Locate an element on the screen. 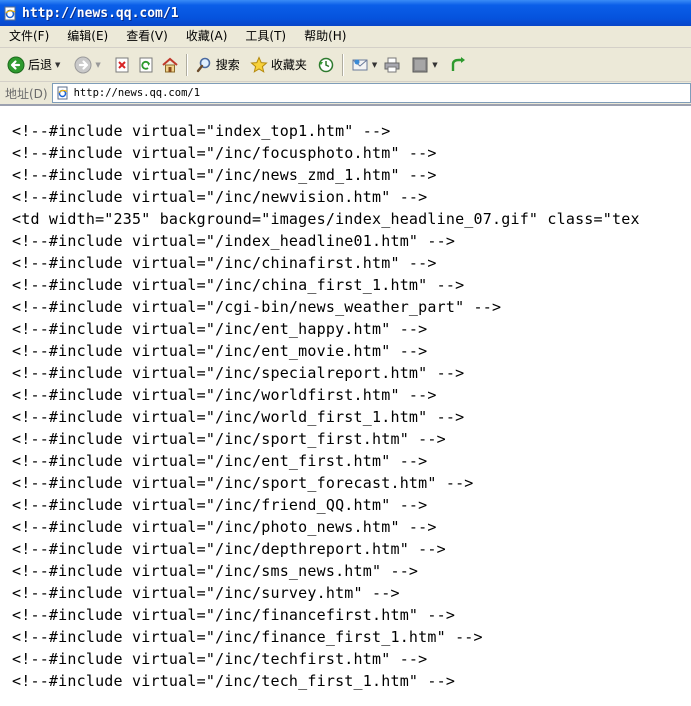 The width and height of the screenshot is (691, 706). address-bar: 地址(D) http://news.qq.com/1 is located at coordinates (345, 94).